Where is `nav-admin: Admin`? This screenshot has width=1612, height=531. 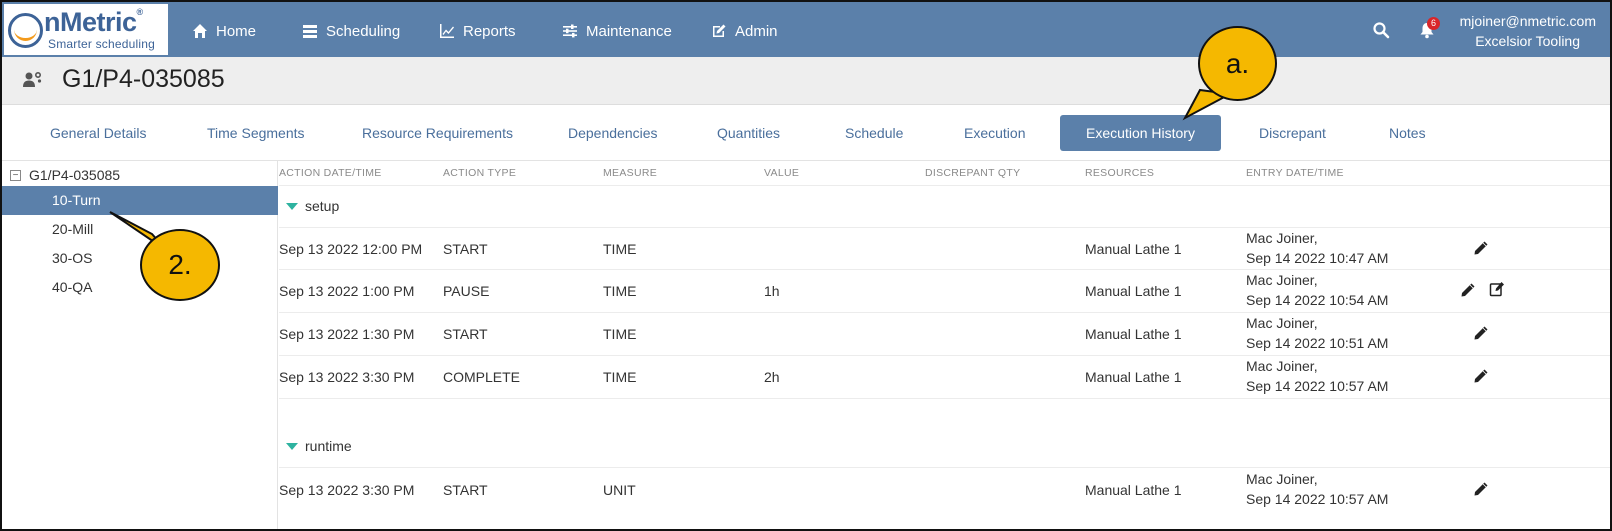 nav-admin: Admin is located at coordinates (744, 31).